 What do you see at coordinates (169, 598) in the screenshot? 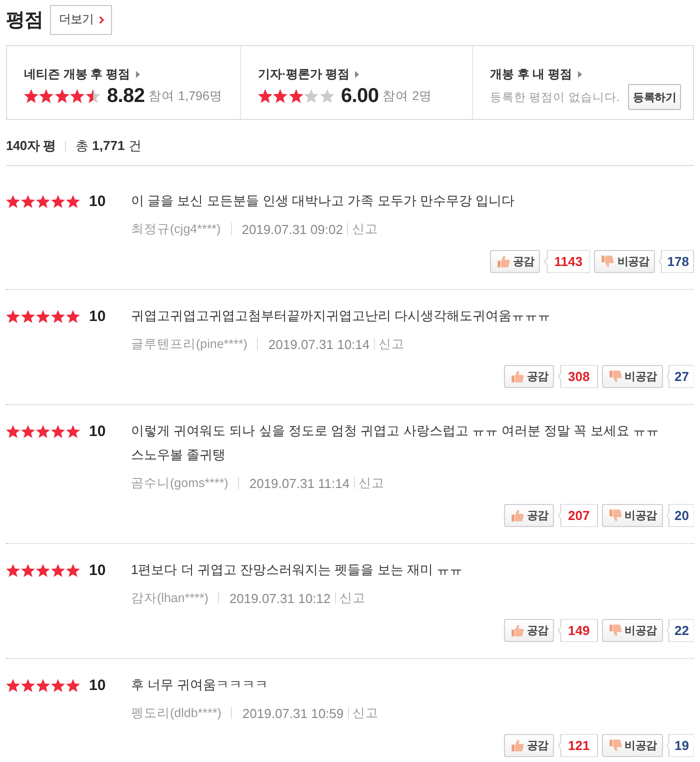
I see `author-name: 감자(lhan****)` at bounding box center [169, 598].